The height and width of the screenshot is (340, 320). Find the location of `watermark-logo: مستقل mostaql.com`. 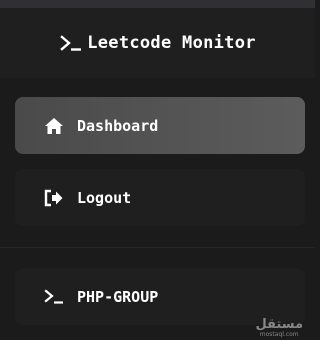

watermark-logo: مستقل mostaql.com is located at coordinates (279, 328).